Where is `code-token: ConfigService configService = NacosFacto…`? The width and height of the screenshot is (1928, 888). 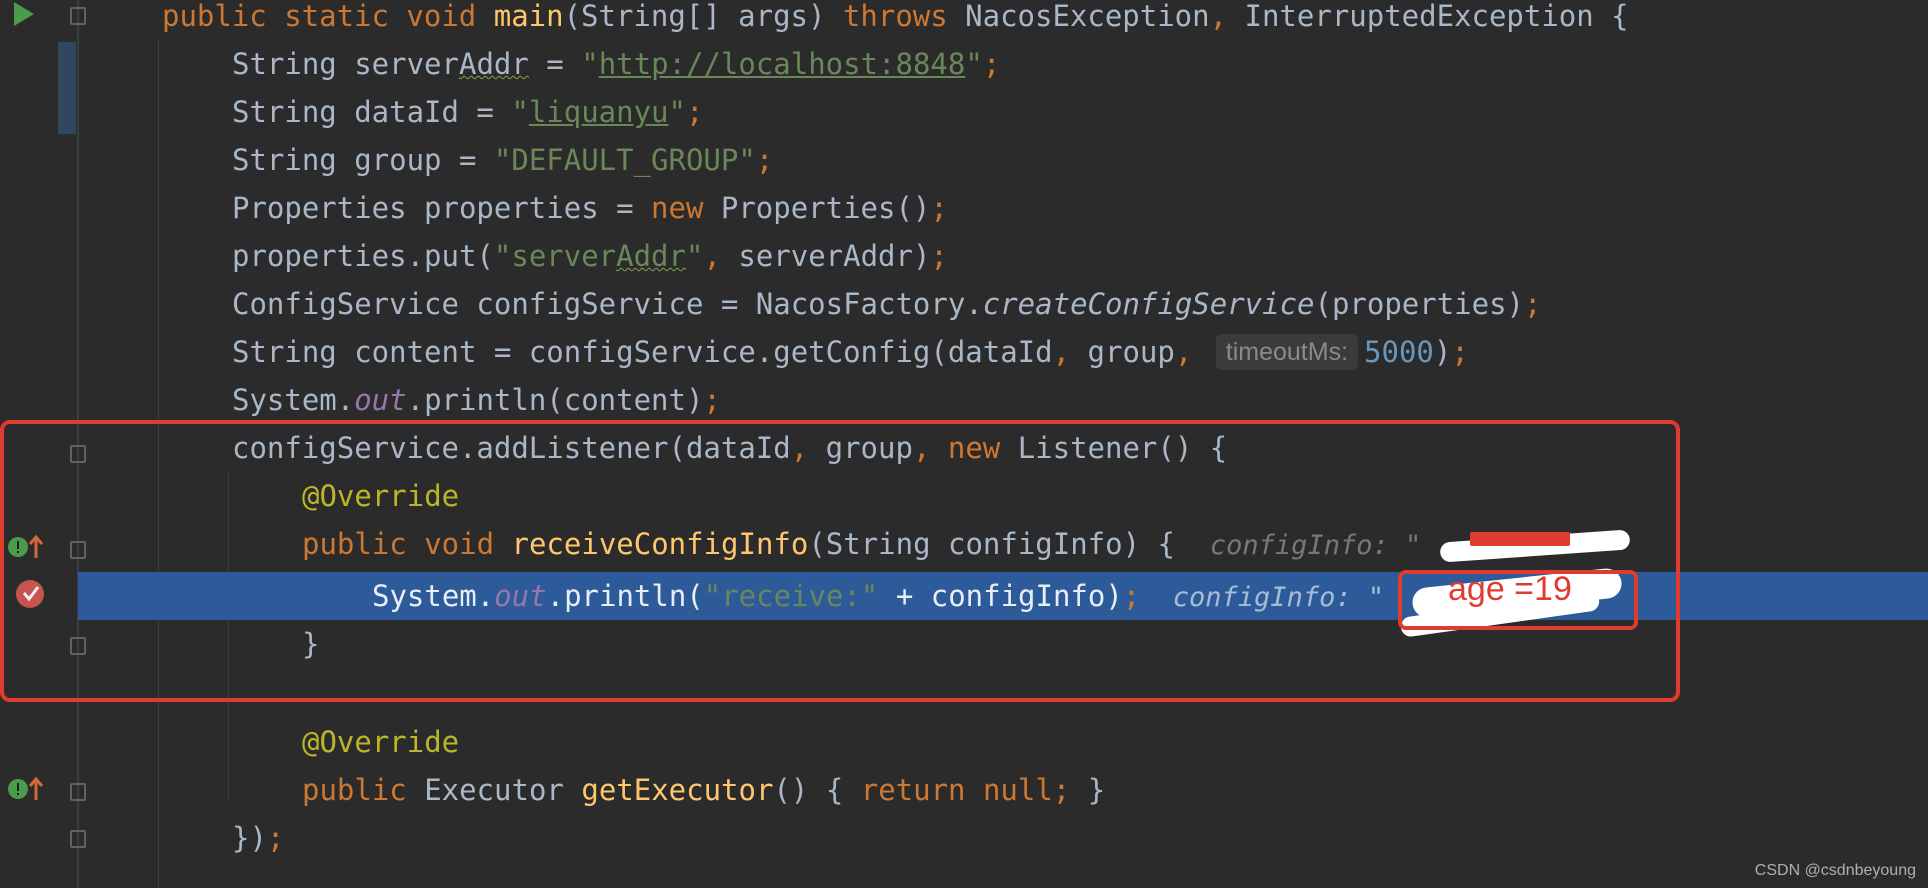
code-token: ConfigService configService = NacosFacto… is located at coordinates (607, 304).